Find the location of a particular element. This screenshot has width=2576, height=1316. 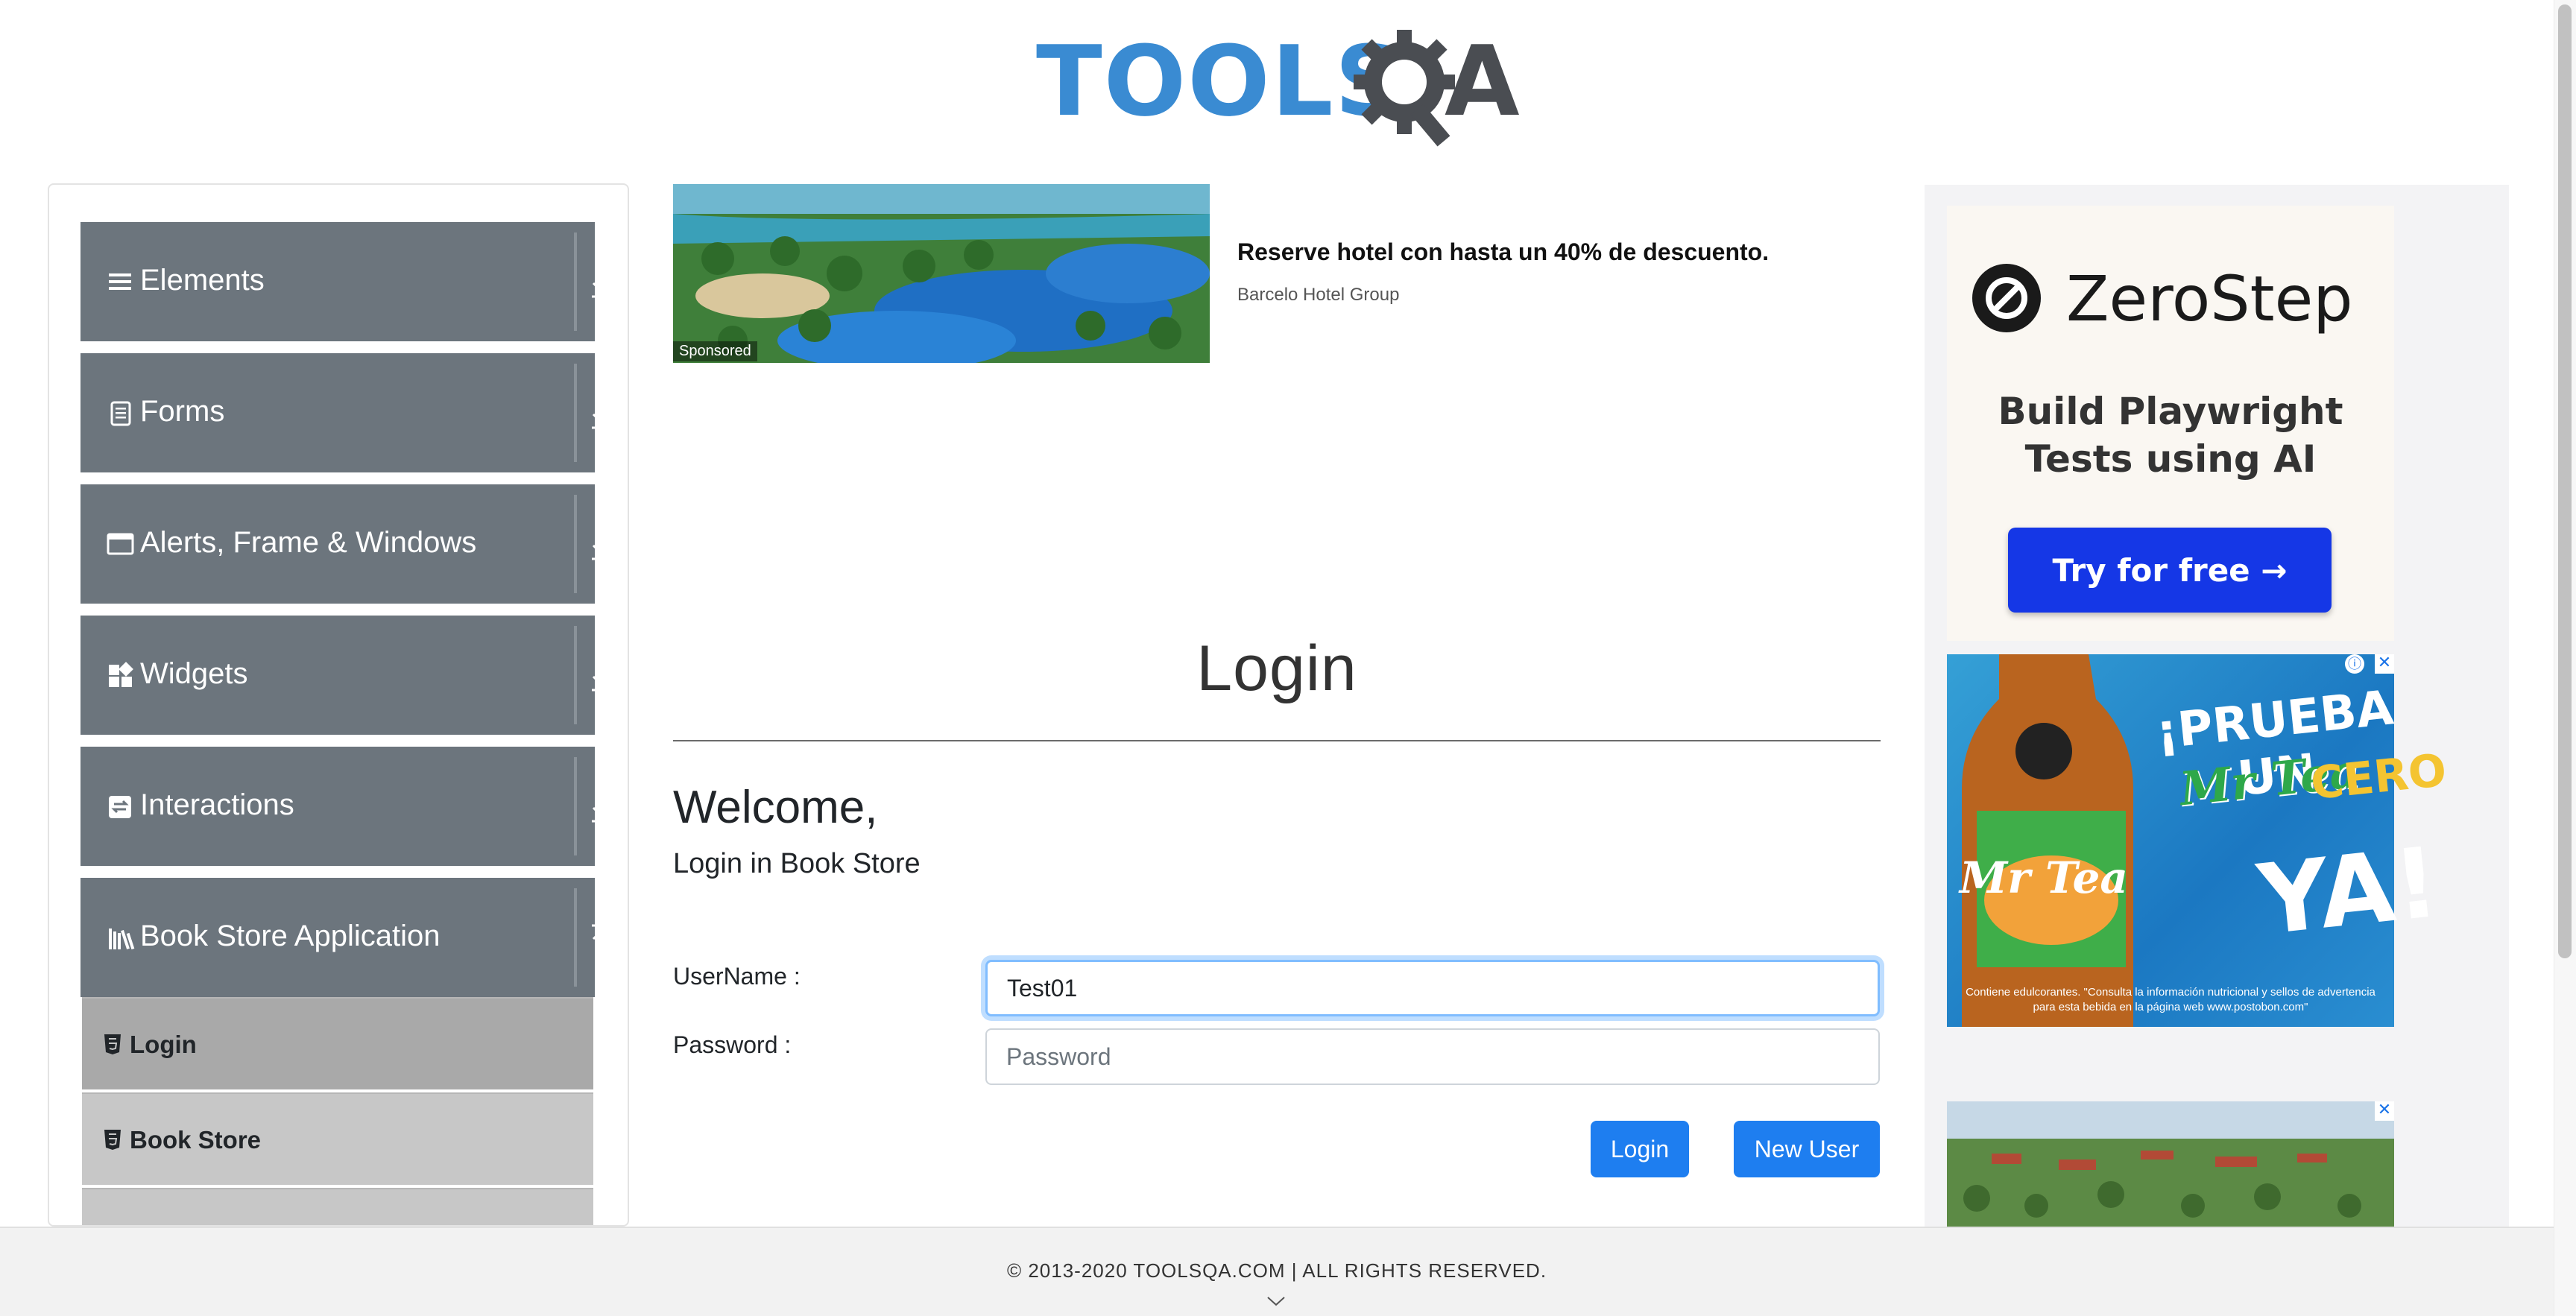

widgets-icon is located at coordinates (121, 675).